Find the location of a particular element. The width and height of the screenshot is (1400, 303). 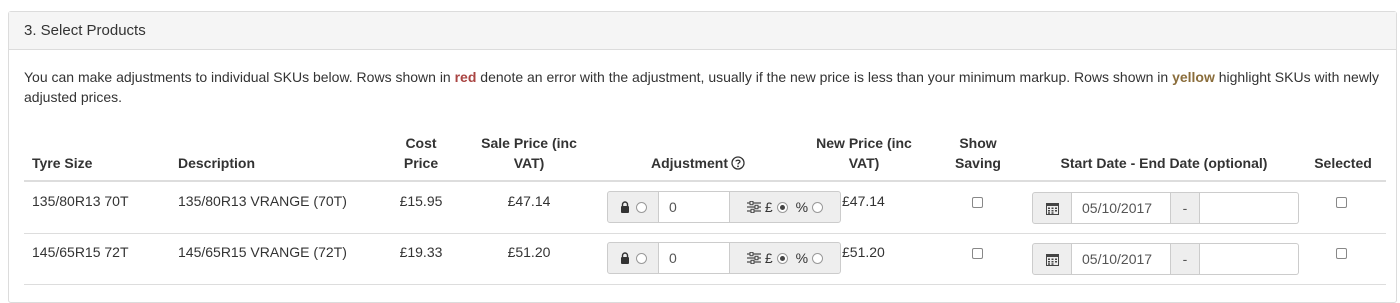

row1-mode-addon: £ % is located at coordinates (785, 207).